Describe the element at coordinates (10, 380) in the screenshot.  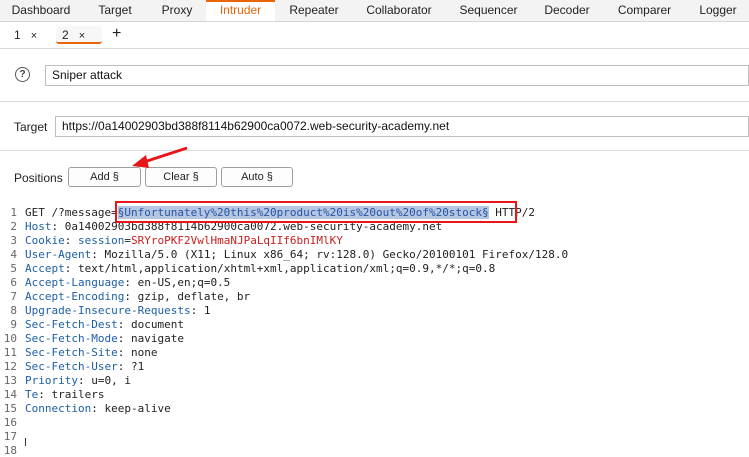
I see `line-number: 13` at that location.